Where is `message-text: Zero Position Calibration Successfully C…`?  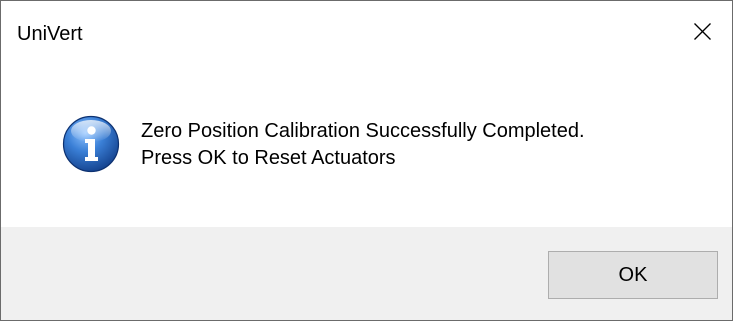
message-text: Zero Position Calibration Successfully C… is located at coordinates (426, 145).